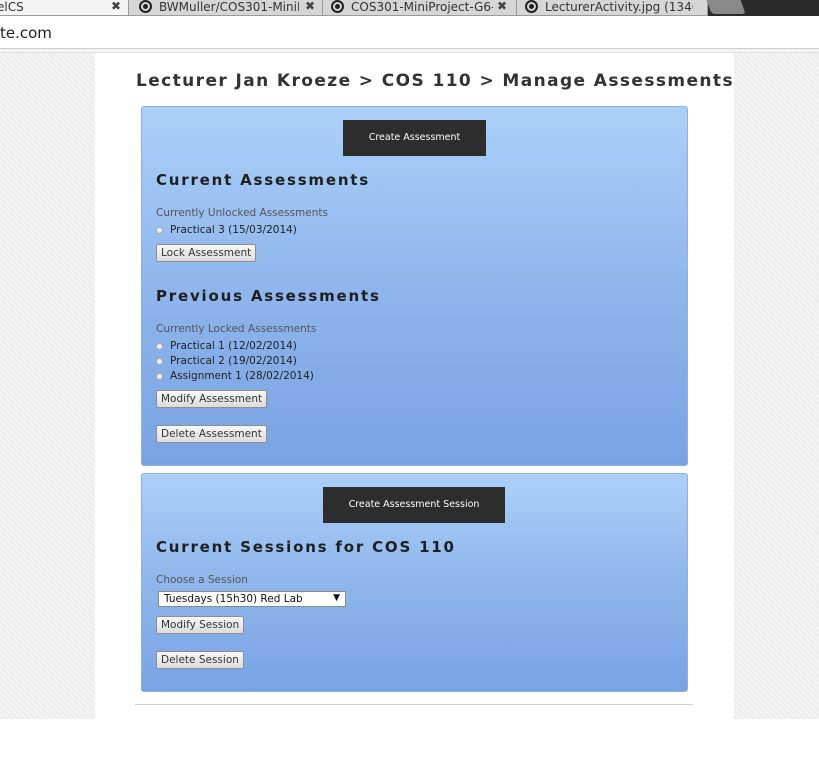 The image size is (819, 759). I want to click on url-text: te.com, so click(26, 33).